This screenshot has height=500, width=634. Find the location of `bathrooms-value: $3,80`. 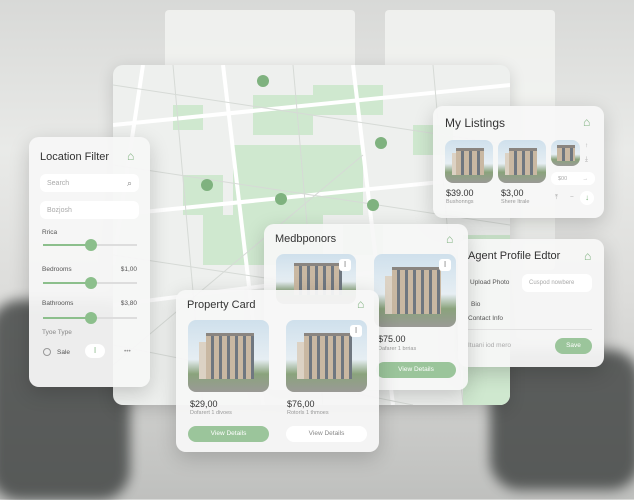

bathrooms-value: $3,80 is located at coordinates (128, 303).